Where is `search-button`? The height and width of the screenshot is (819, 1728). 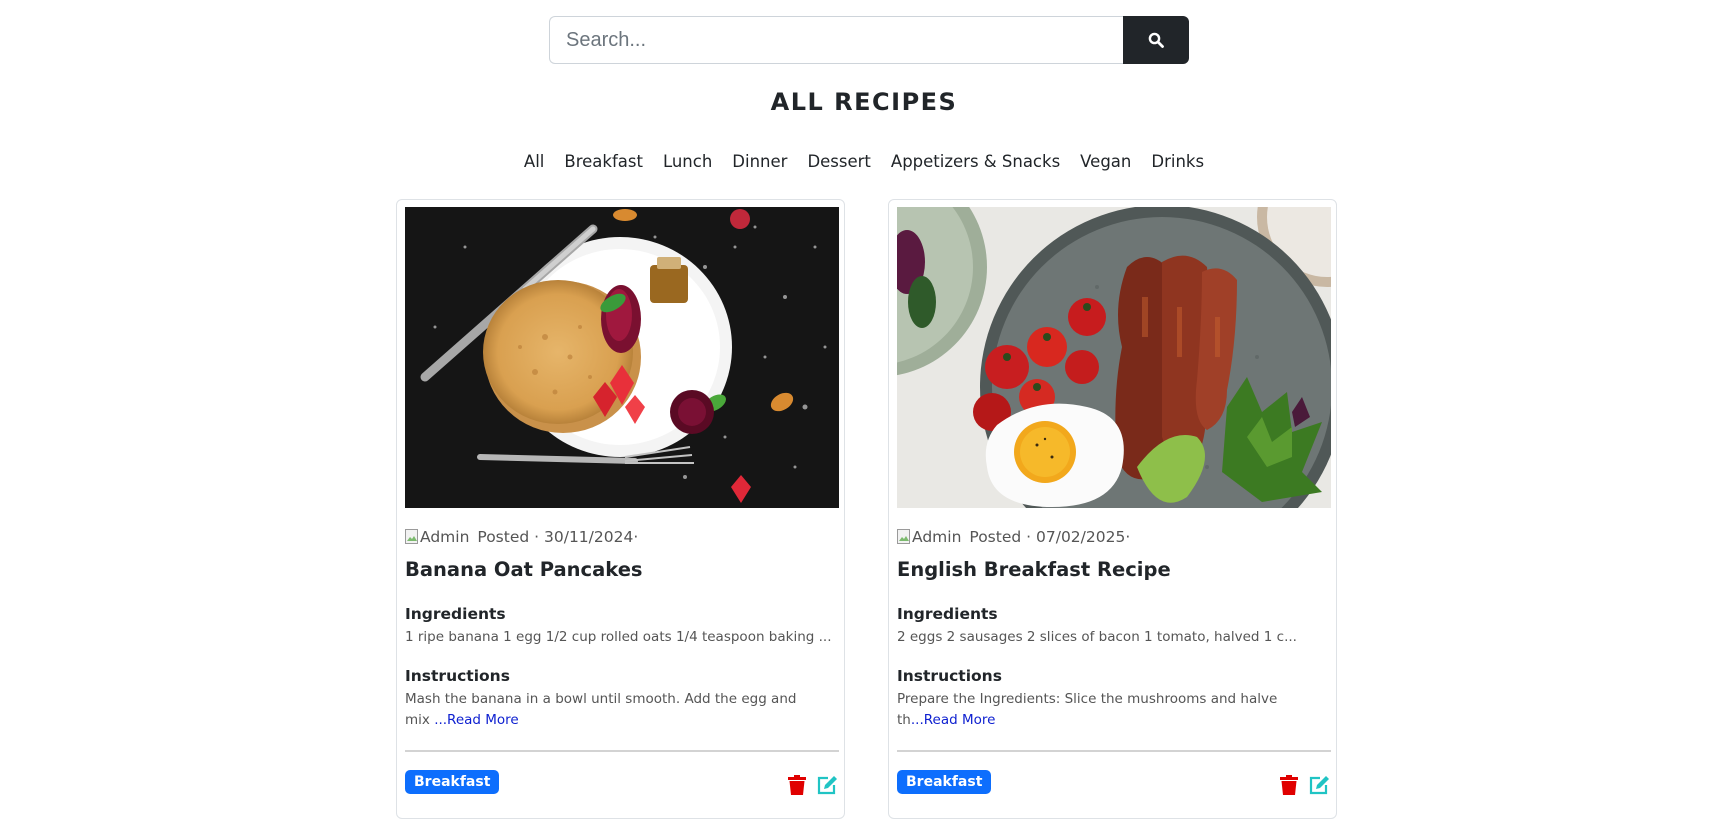 search-button is located at coordinates (1156, 40).